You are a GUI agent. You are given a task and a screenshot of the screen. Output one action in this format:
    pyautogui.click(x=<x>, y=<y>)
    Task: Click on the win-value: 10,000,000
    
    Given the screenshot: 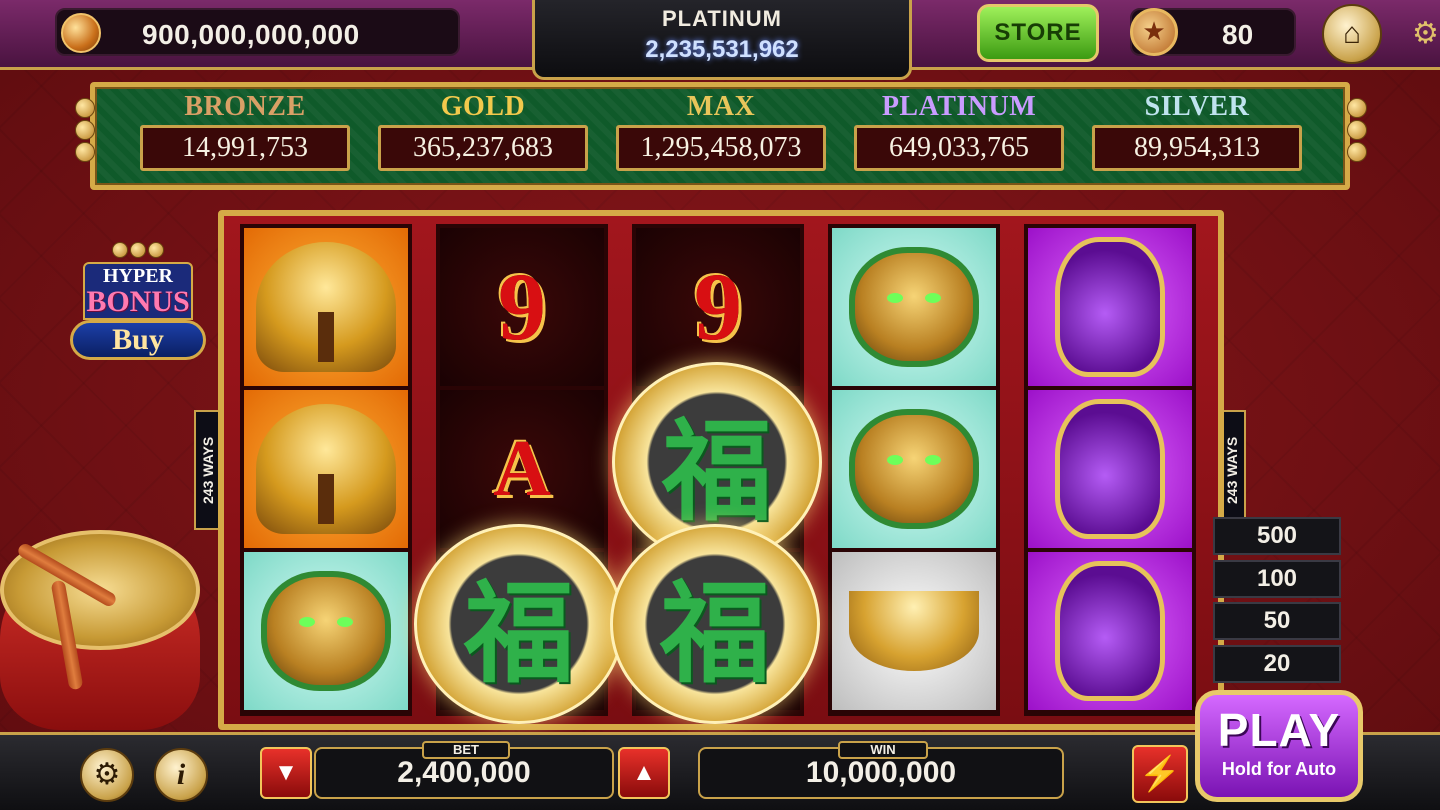 What is the action you would take?
    pyautogui.click(x=881, y=772)
    